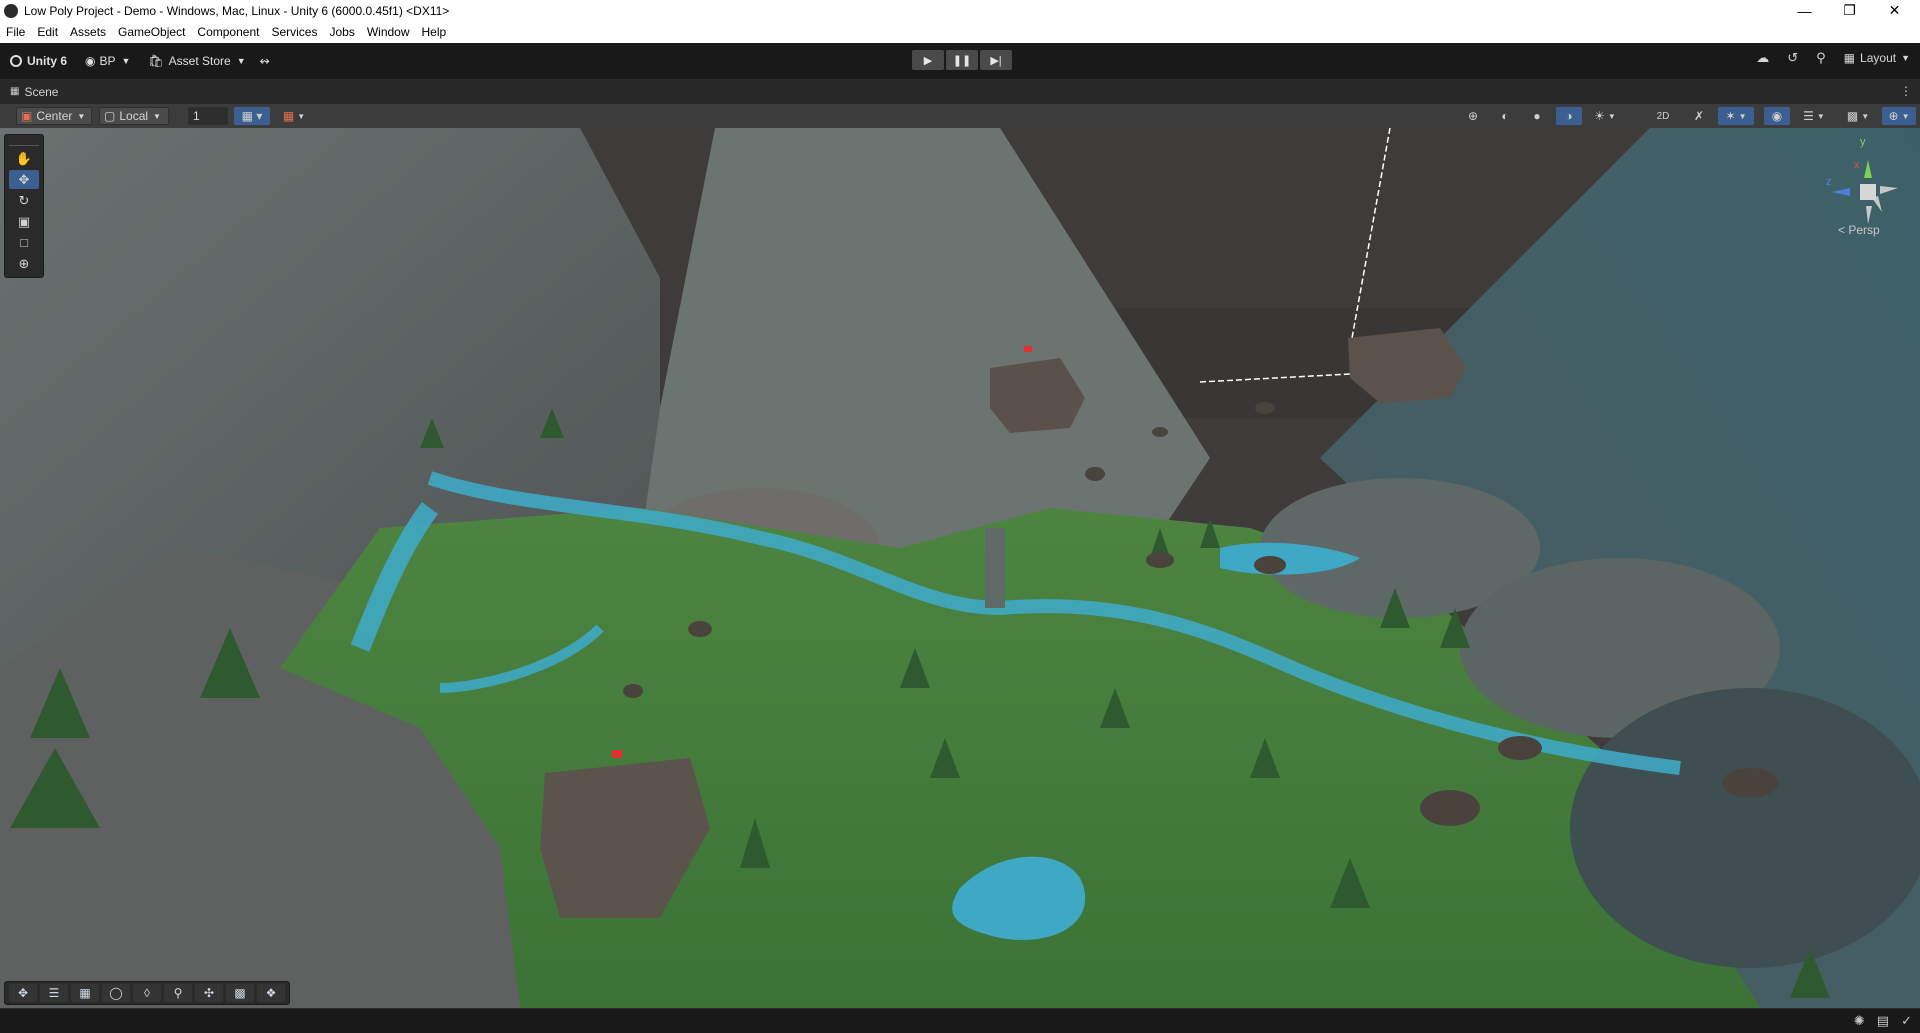 This screenshot has width=1920, height=1033. Describe the element at coordinates (199, 61) in the screenshot. I see `asset-store-label: Asset Store` at that location.